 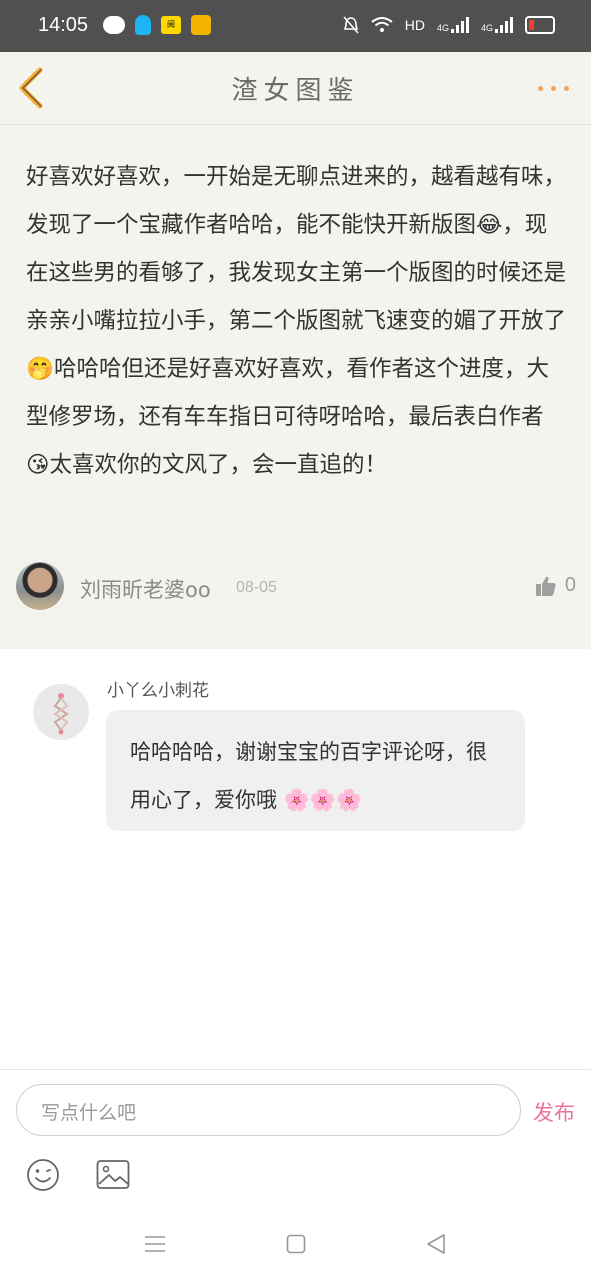 I want to click on image-button, so click(x=113, y=1175).